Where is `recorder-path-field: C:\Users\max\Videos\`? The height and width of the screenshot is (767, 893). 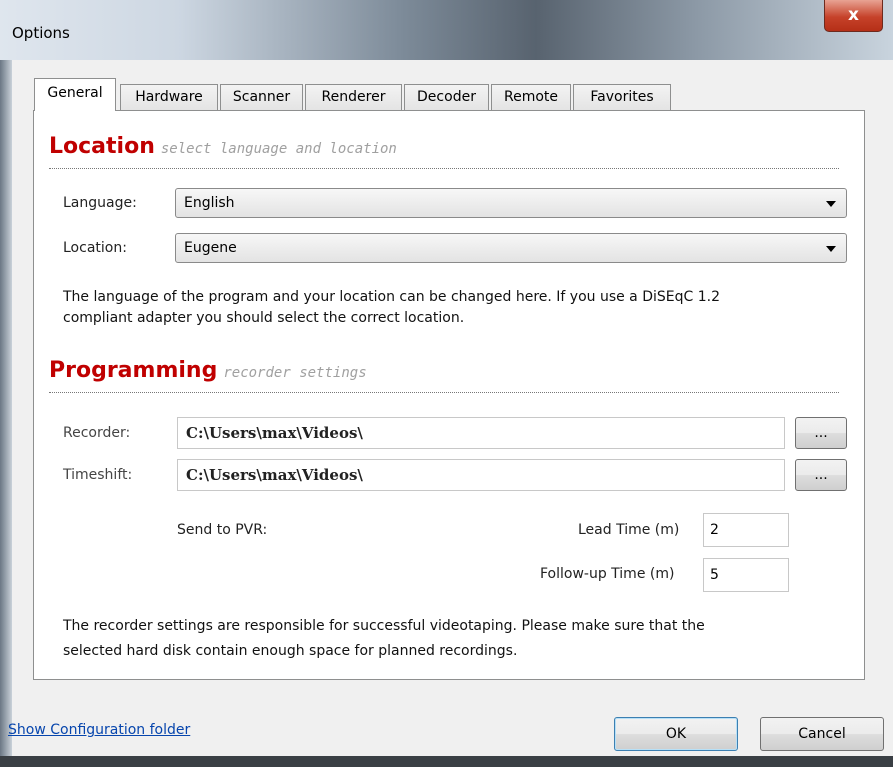 recorder-path-field: C:\Users\max\Videos\ is located at coordinates (481, 433).